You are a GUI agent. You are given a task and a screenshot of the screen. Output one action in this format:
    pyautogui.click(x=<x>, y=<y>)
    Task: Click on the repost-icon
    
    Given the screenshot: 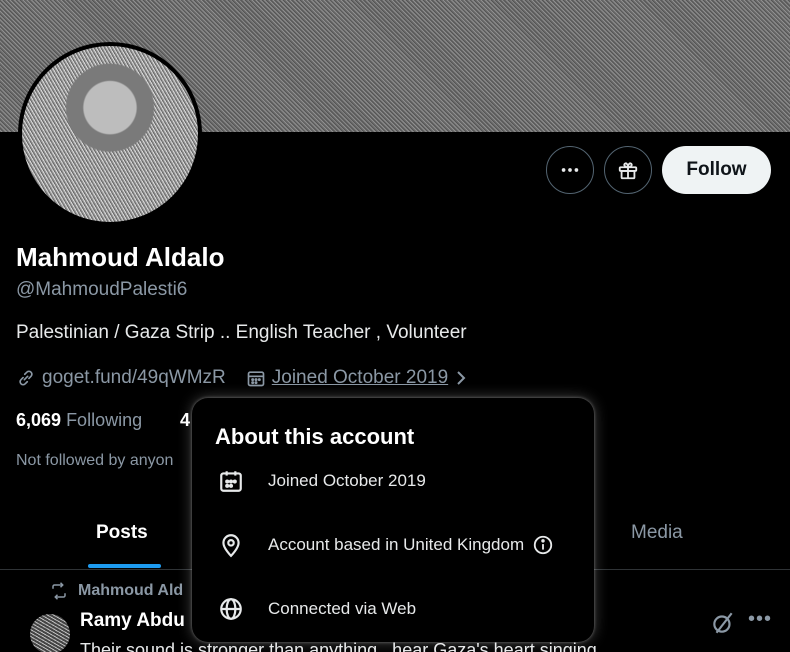 What is the action you would take?
    pyautogui.click(x=59, y=591)
    